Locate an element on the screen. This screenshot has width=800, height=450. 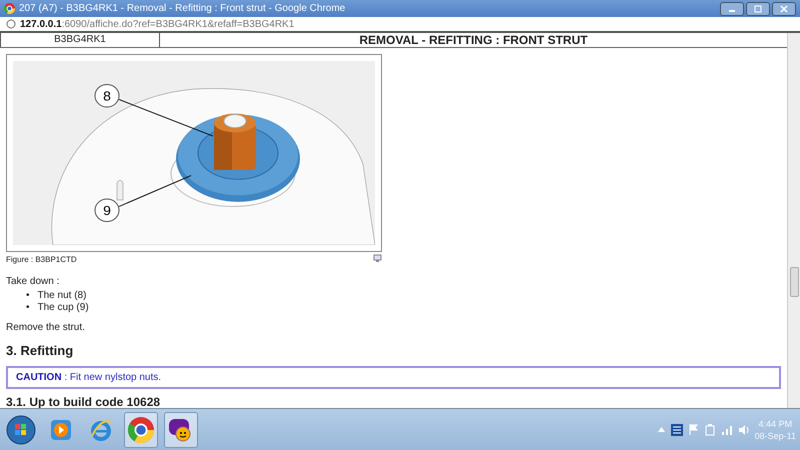
subsection-heading: 3.1. Up to build code 10628 is located at coordinates (84, 402).